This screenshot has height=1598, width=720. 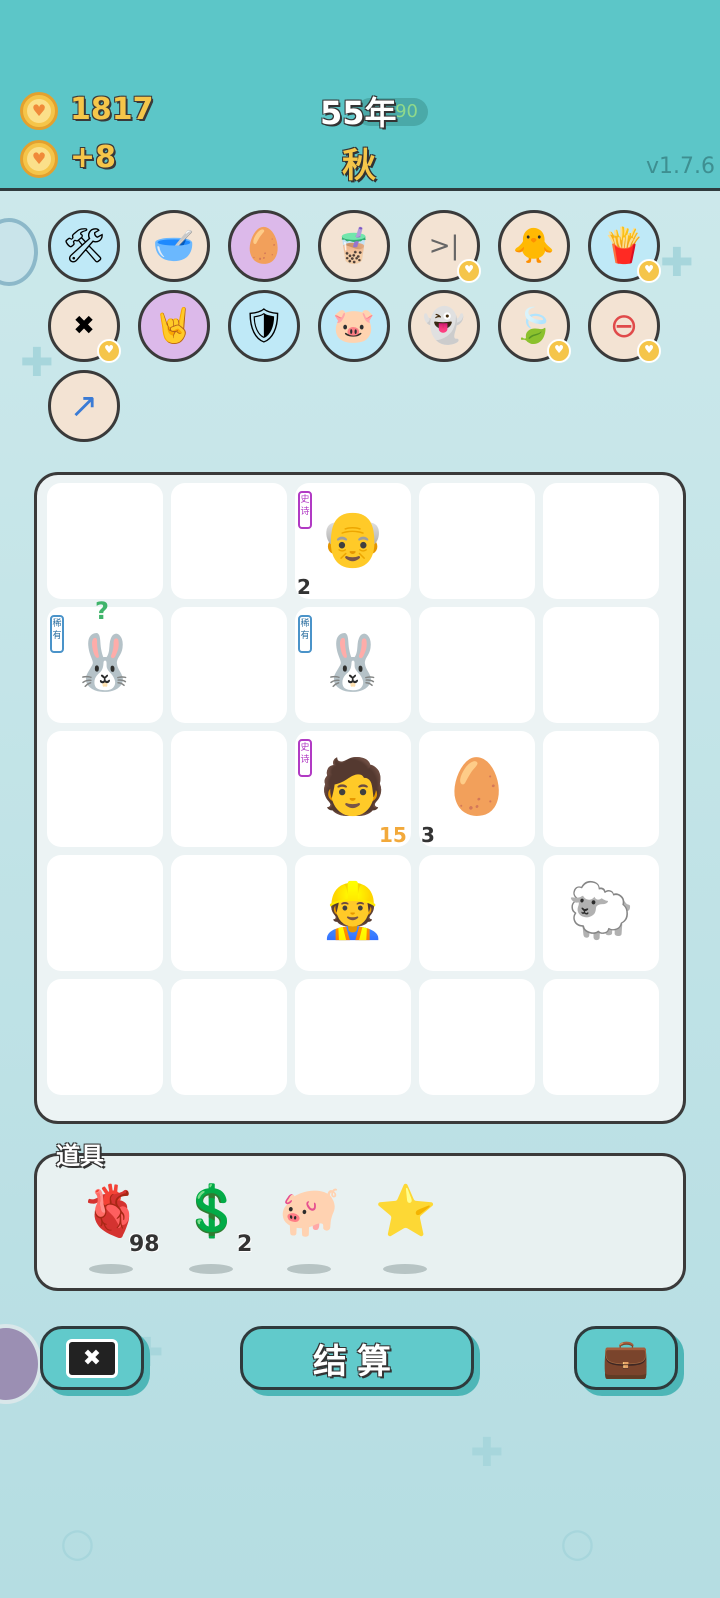 I want to click on piggy-bank-item-icon: 🐖, so click(x=310, y=1211).